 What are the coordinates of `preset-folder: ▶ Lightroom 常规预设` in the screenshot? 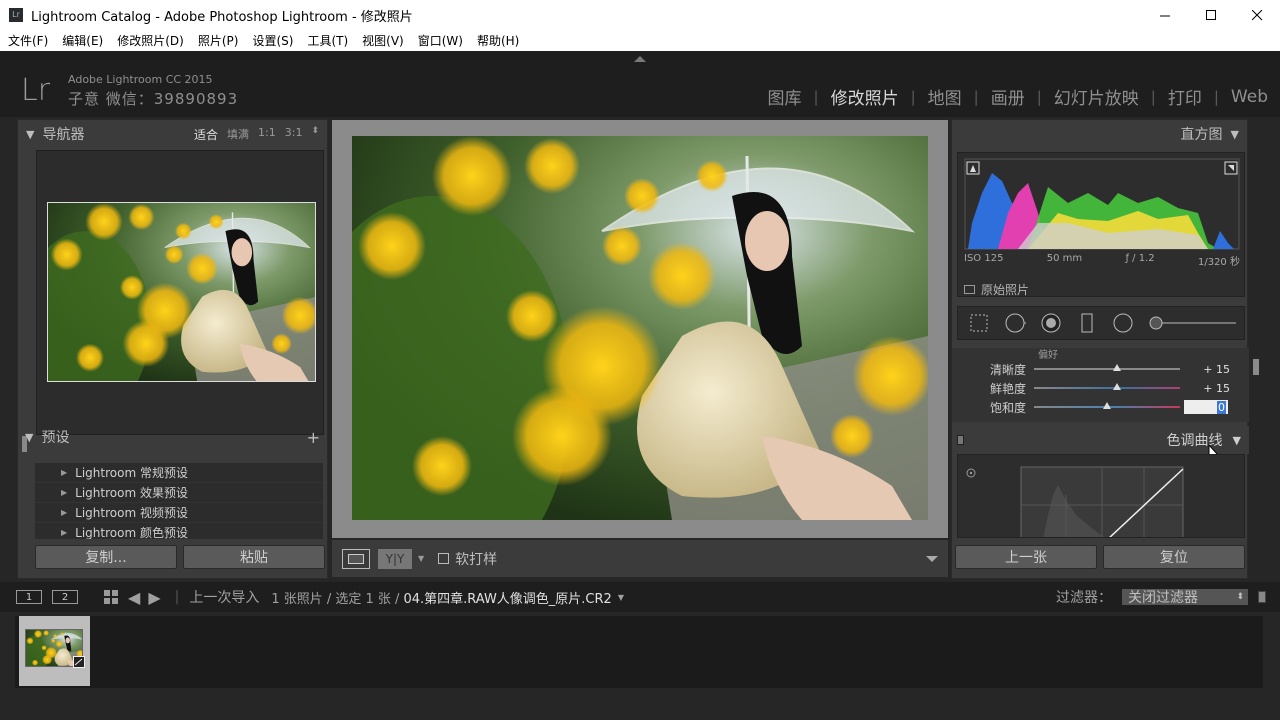 It's located at (179, 473).